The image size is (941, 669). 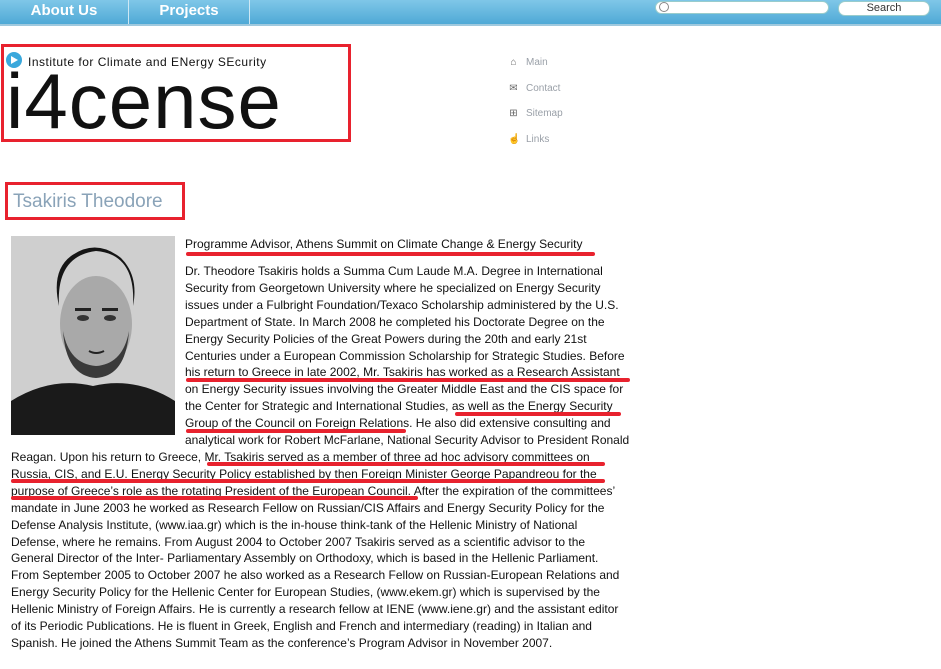 What do you see at coordinates (544, 113) in the screenshot?
I see `side-menu-label: Sitemap` at bounding box center [544, 113].